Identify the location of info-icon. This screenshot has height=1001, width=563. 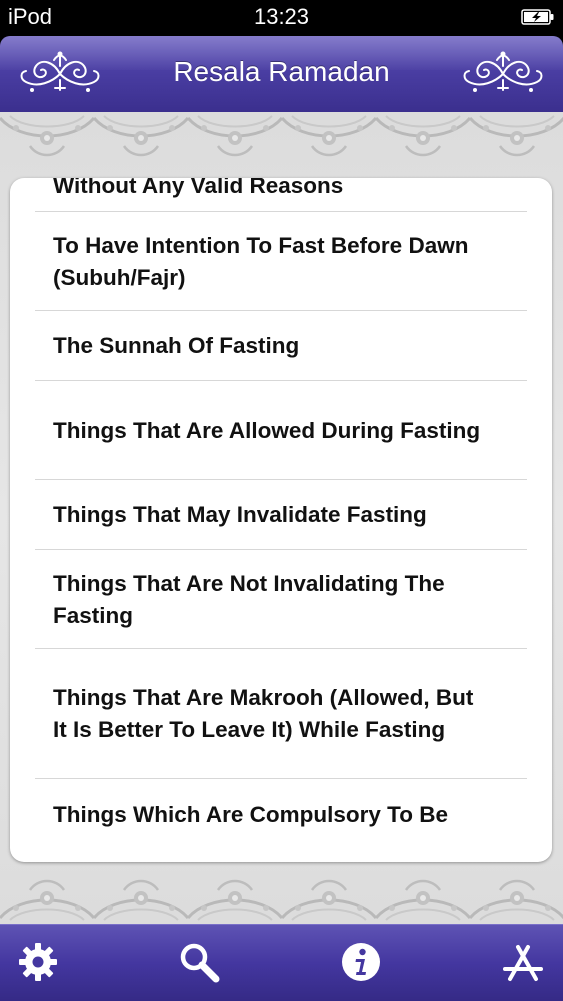
(361, 962).